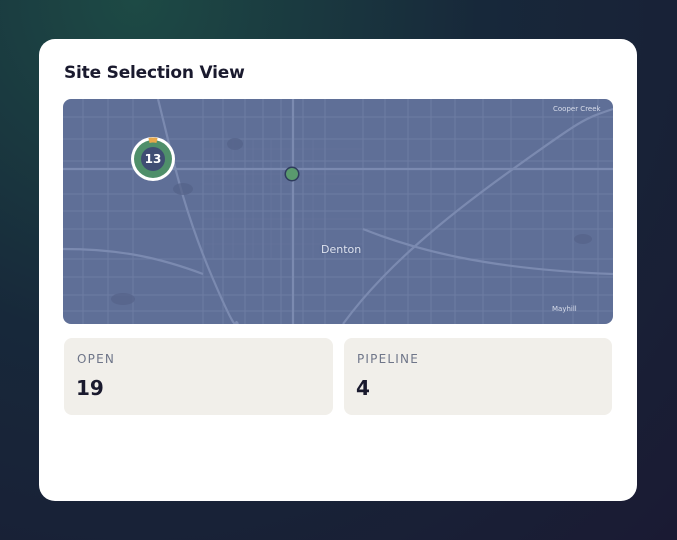 This screenshot has width=677, height=540. Describe the element at coordinates (341, 249) in the screenshot. I see `map-label-denton: Denton` at that location.